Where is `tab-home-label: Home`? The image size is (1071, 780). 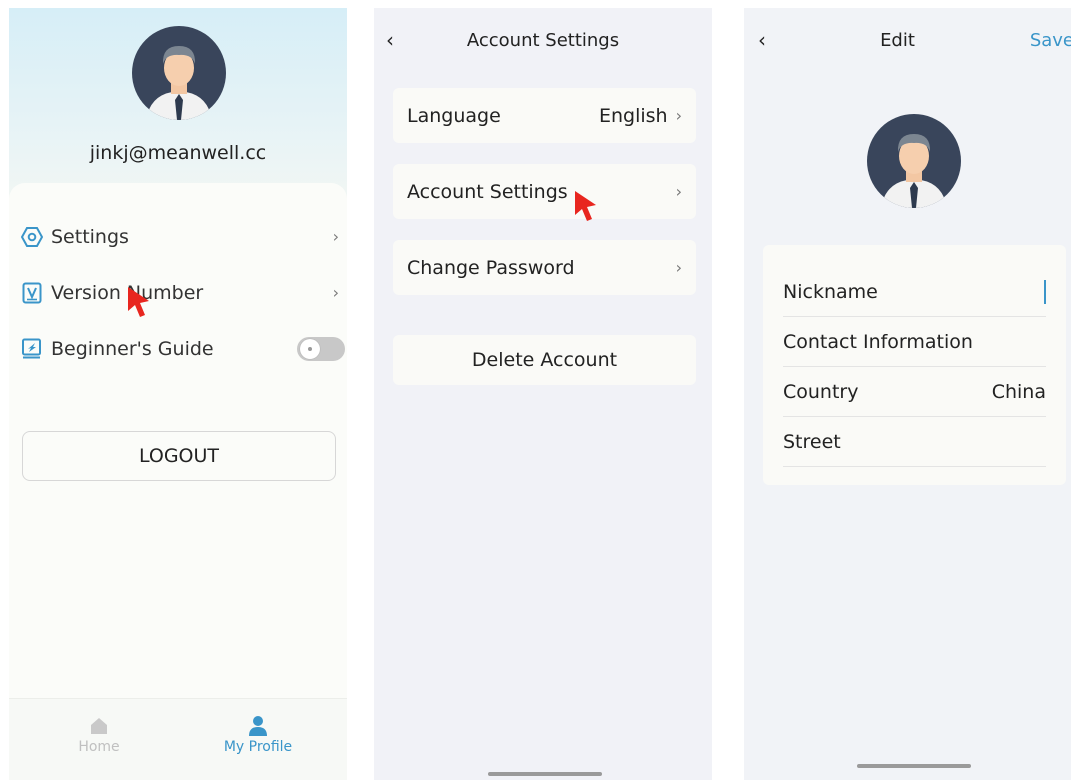 tab-home-label: Home is located at coordinates (99, 747).